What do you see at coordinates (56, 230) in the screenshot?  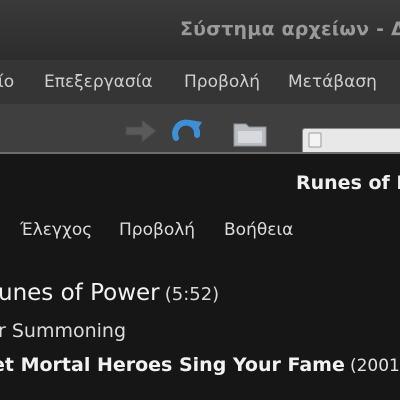 I see `menu-control: Έλεγχος` at bounding box center [56, 230].